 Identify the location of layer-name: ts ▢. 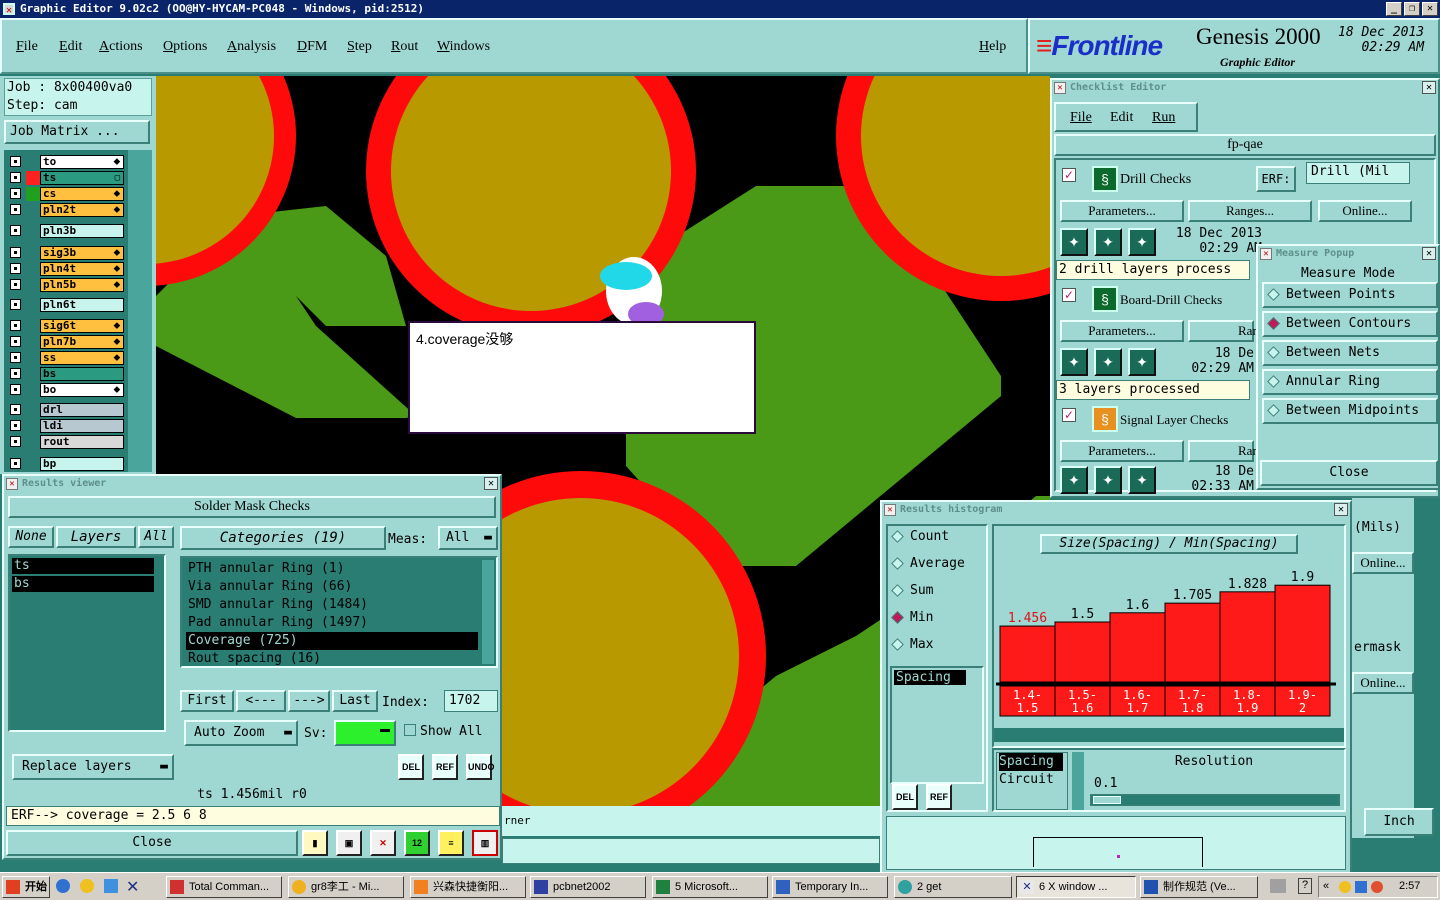
(82, 178).